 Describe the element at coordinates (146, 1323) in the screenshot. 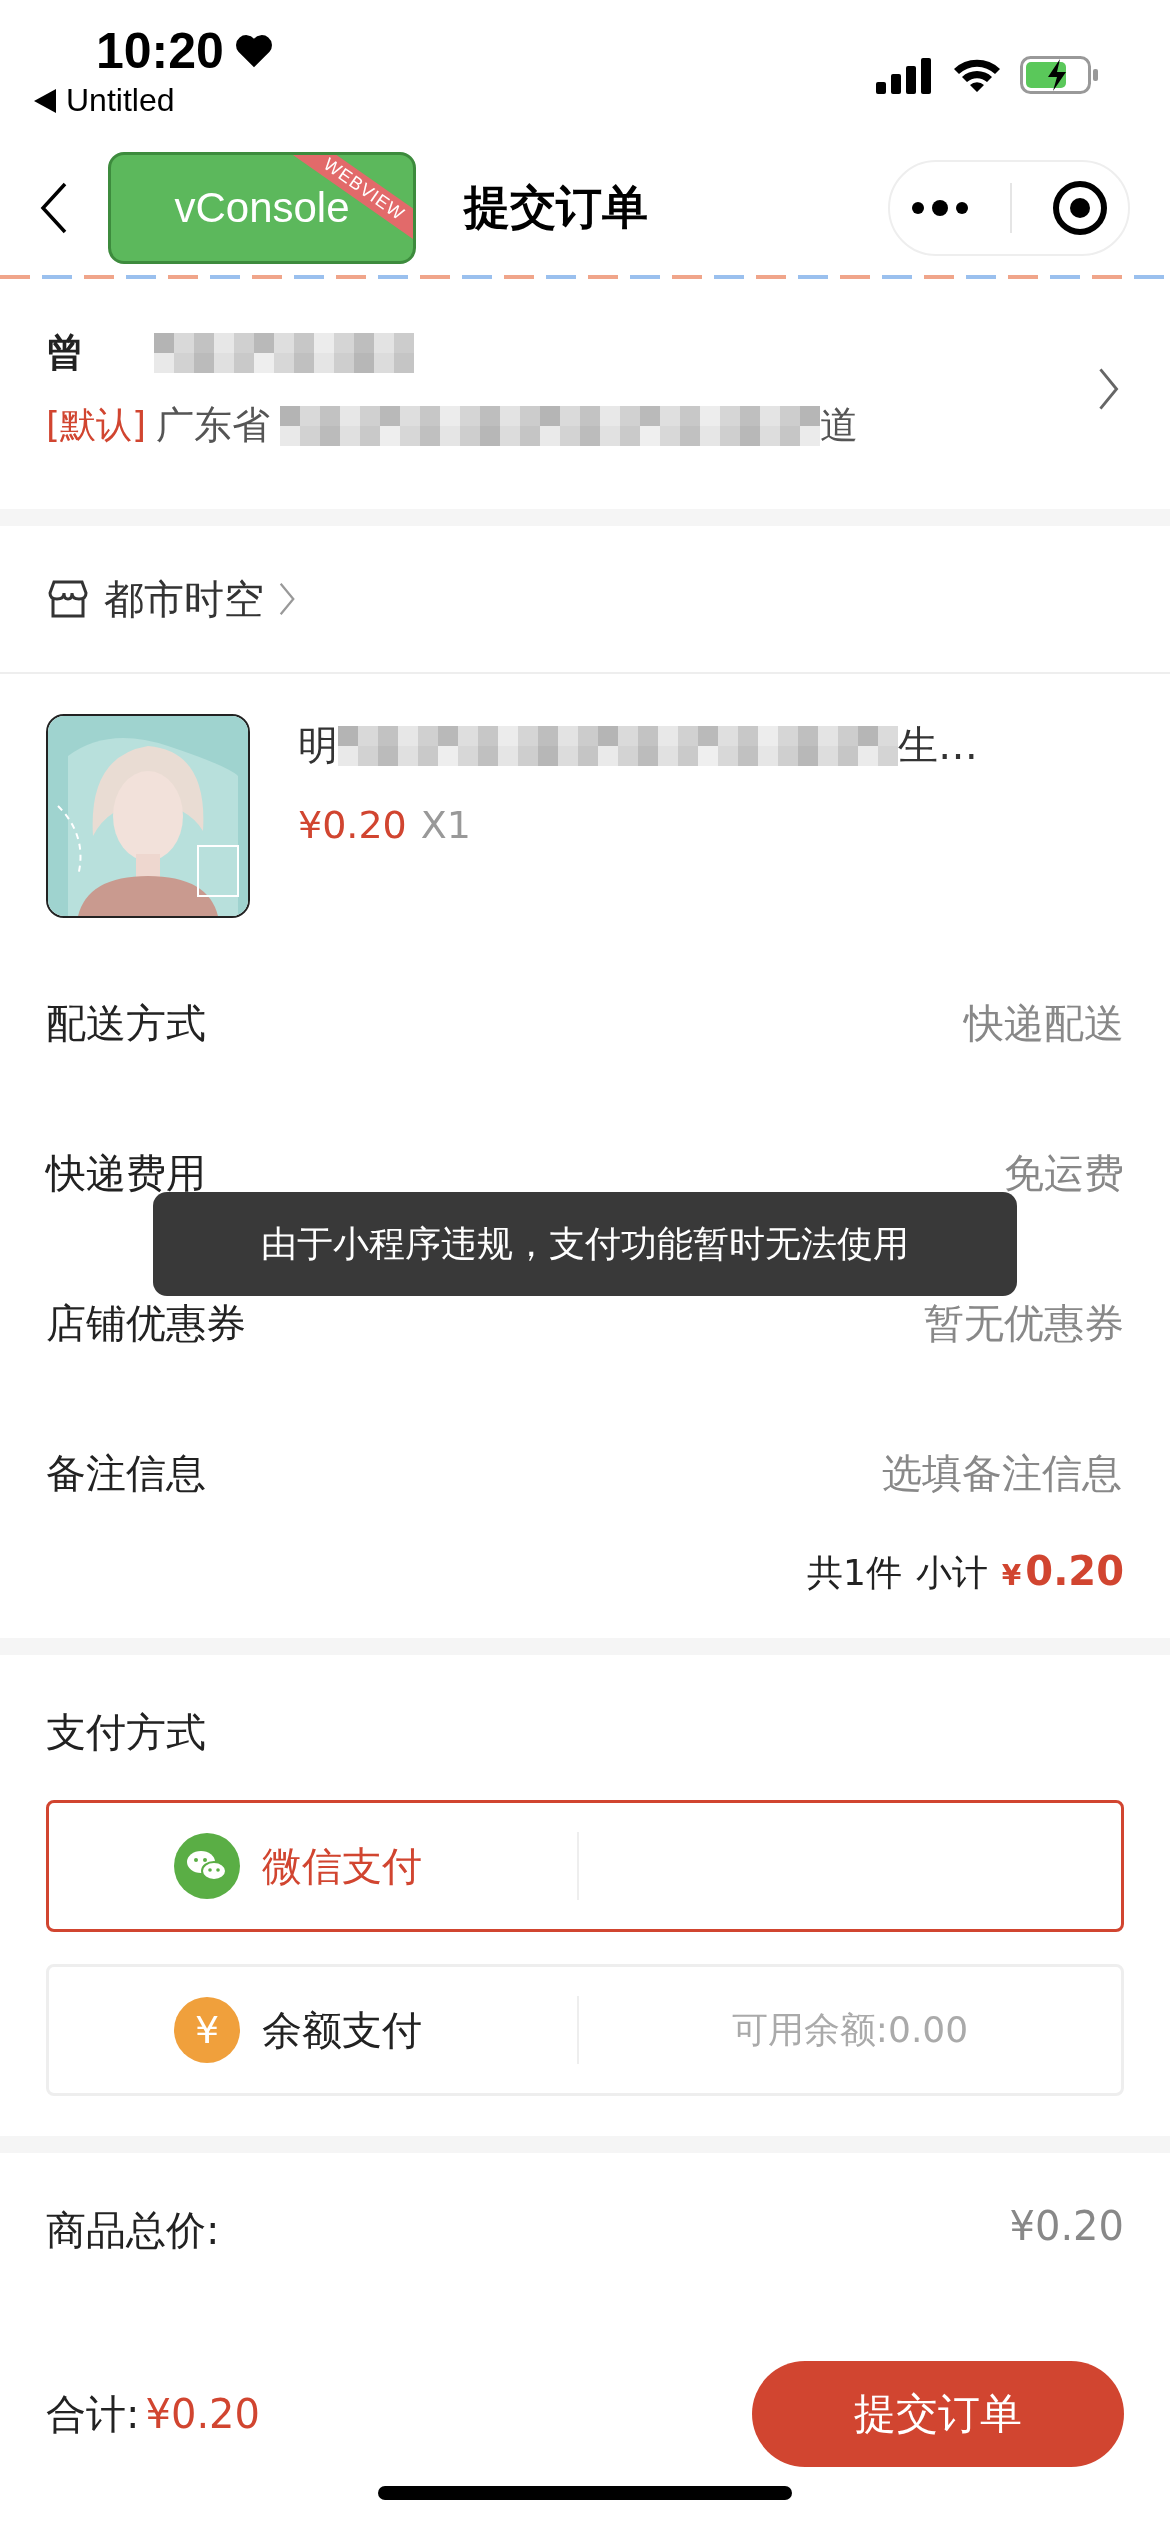

I see `field-label: 店铺优惠券` at that location.